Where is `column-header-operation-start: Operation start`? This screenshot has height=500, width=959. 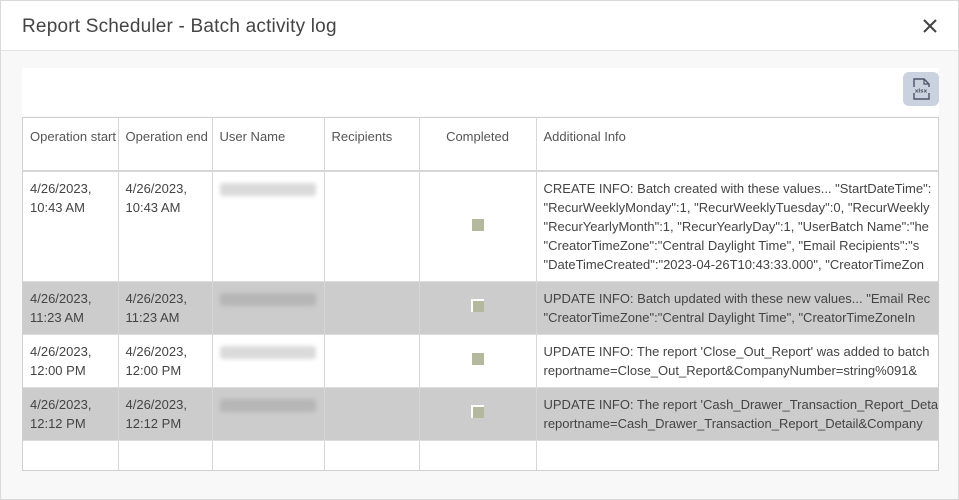
column-header-operation-start: Operation start is located at coordinates (71, 145).